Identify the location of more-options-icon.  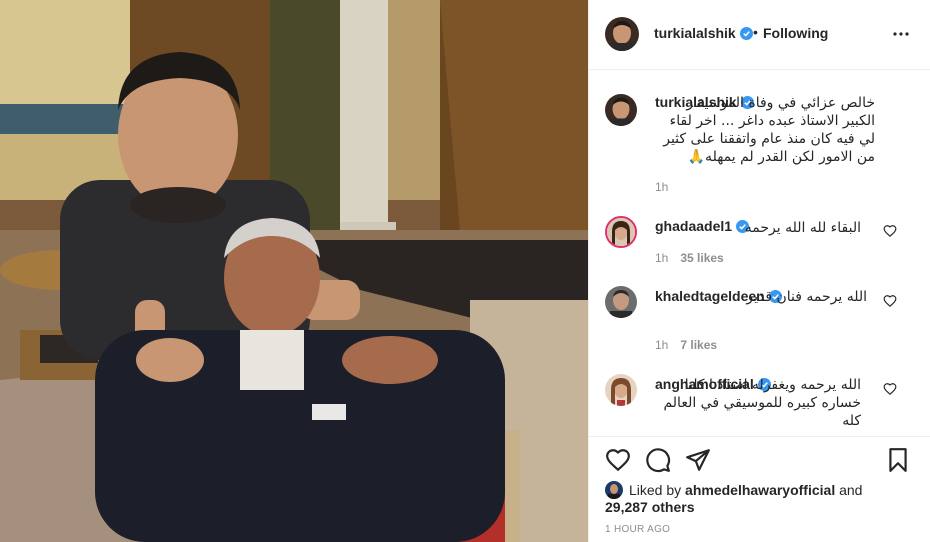
(901, 34).